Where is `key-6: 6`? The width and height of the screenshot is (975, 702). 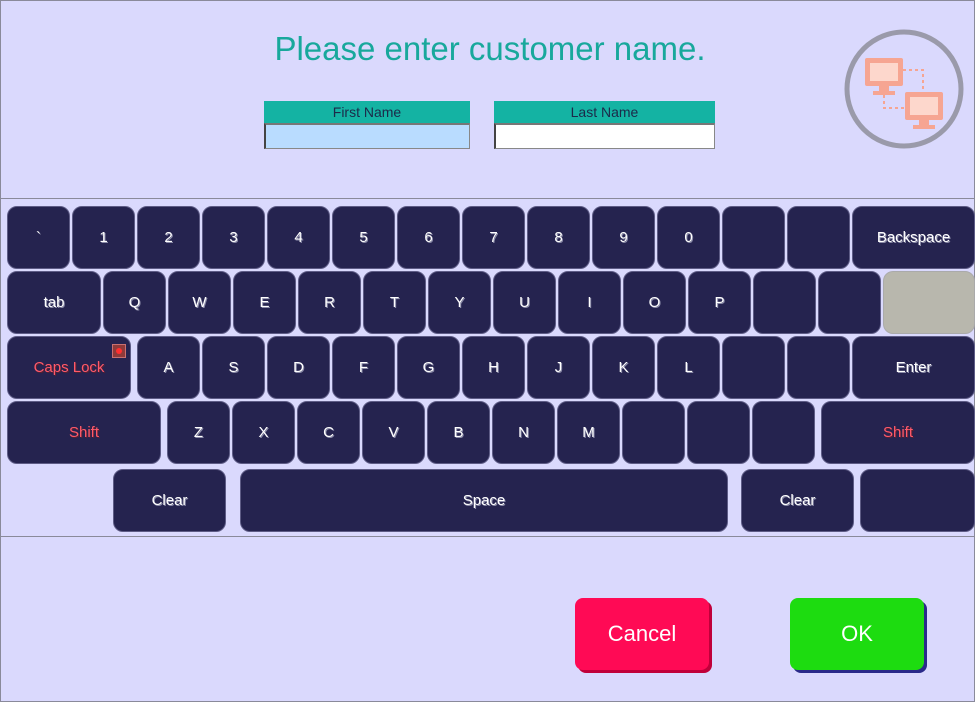 key-6: 6 is located at coordinates (428, 237).